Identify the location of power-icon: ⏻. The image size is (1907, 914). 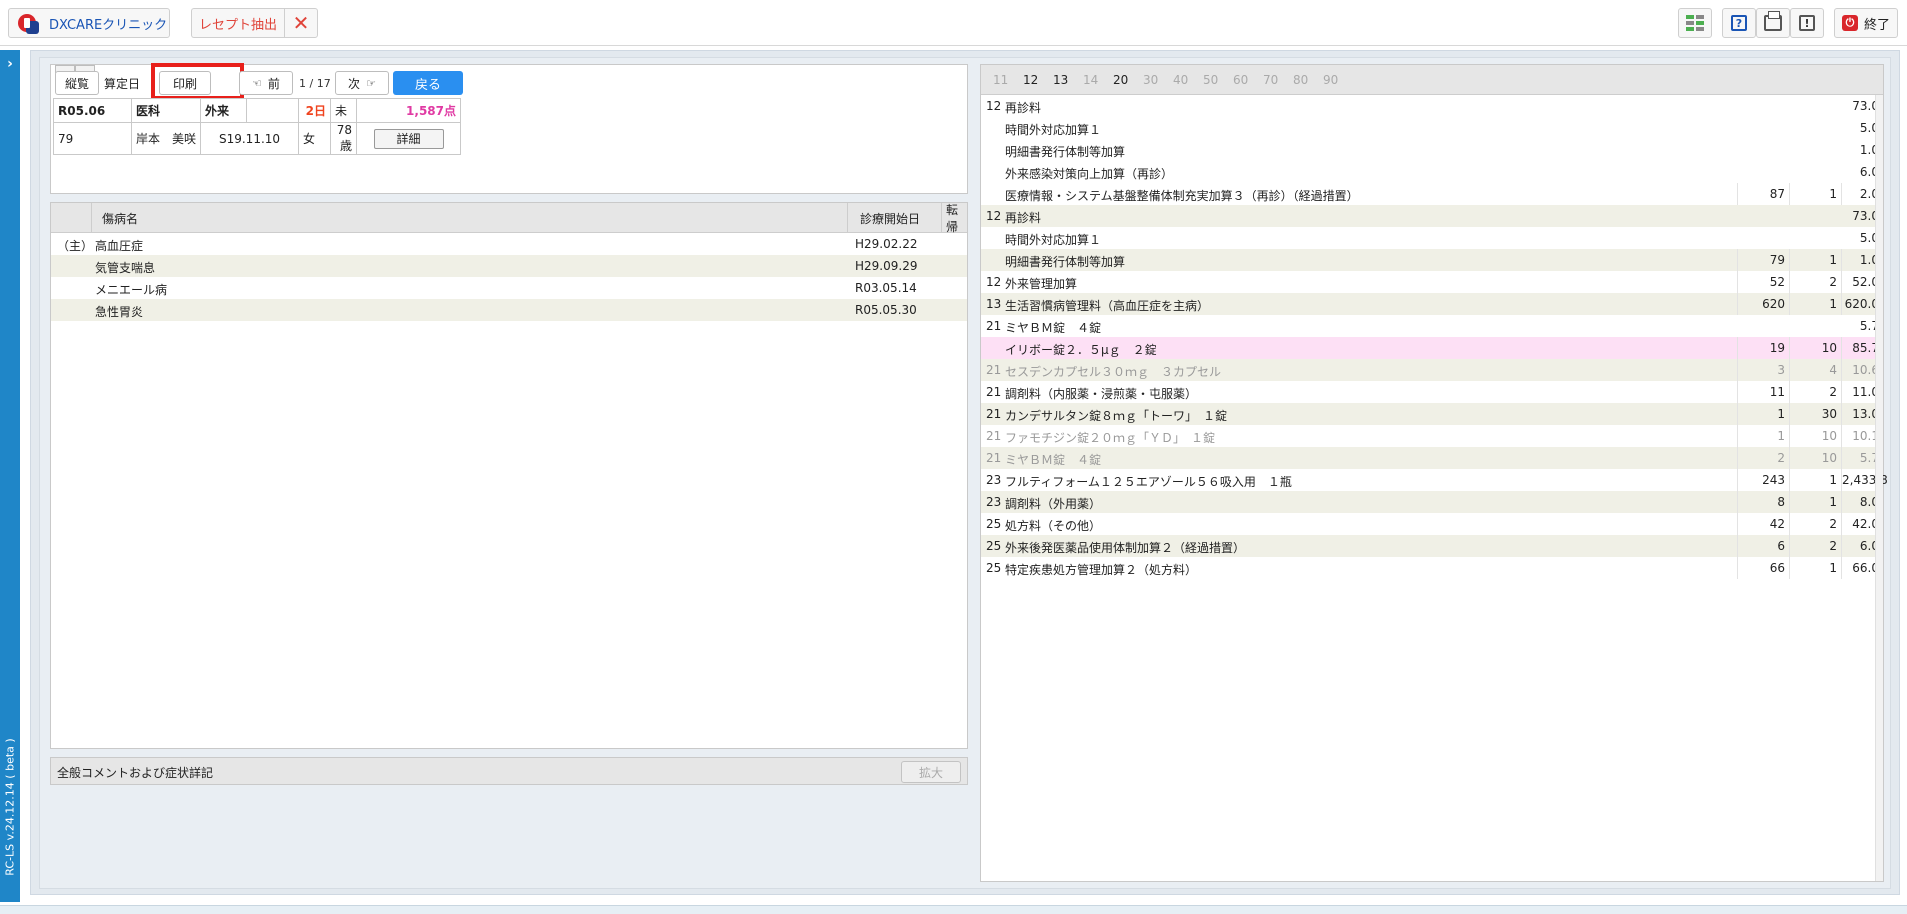
(1849, 23).